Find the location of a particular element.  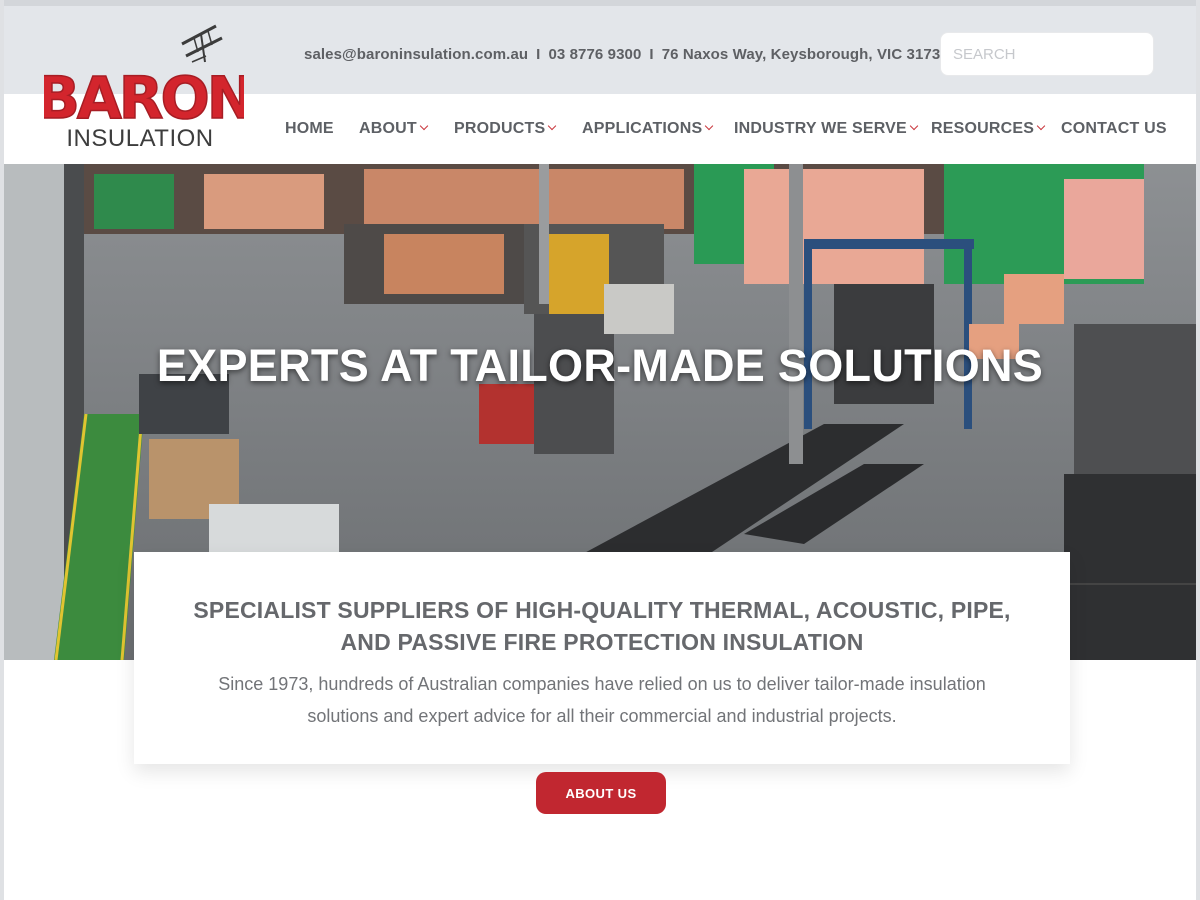

nav-applications: APPLICATIONS is located at coordinates (648, 129).